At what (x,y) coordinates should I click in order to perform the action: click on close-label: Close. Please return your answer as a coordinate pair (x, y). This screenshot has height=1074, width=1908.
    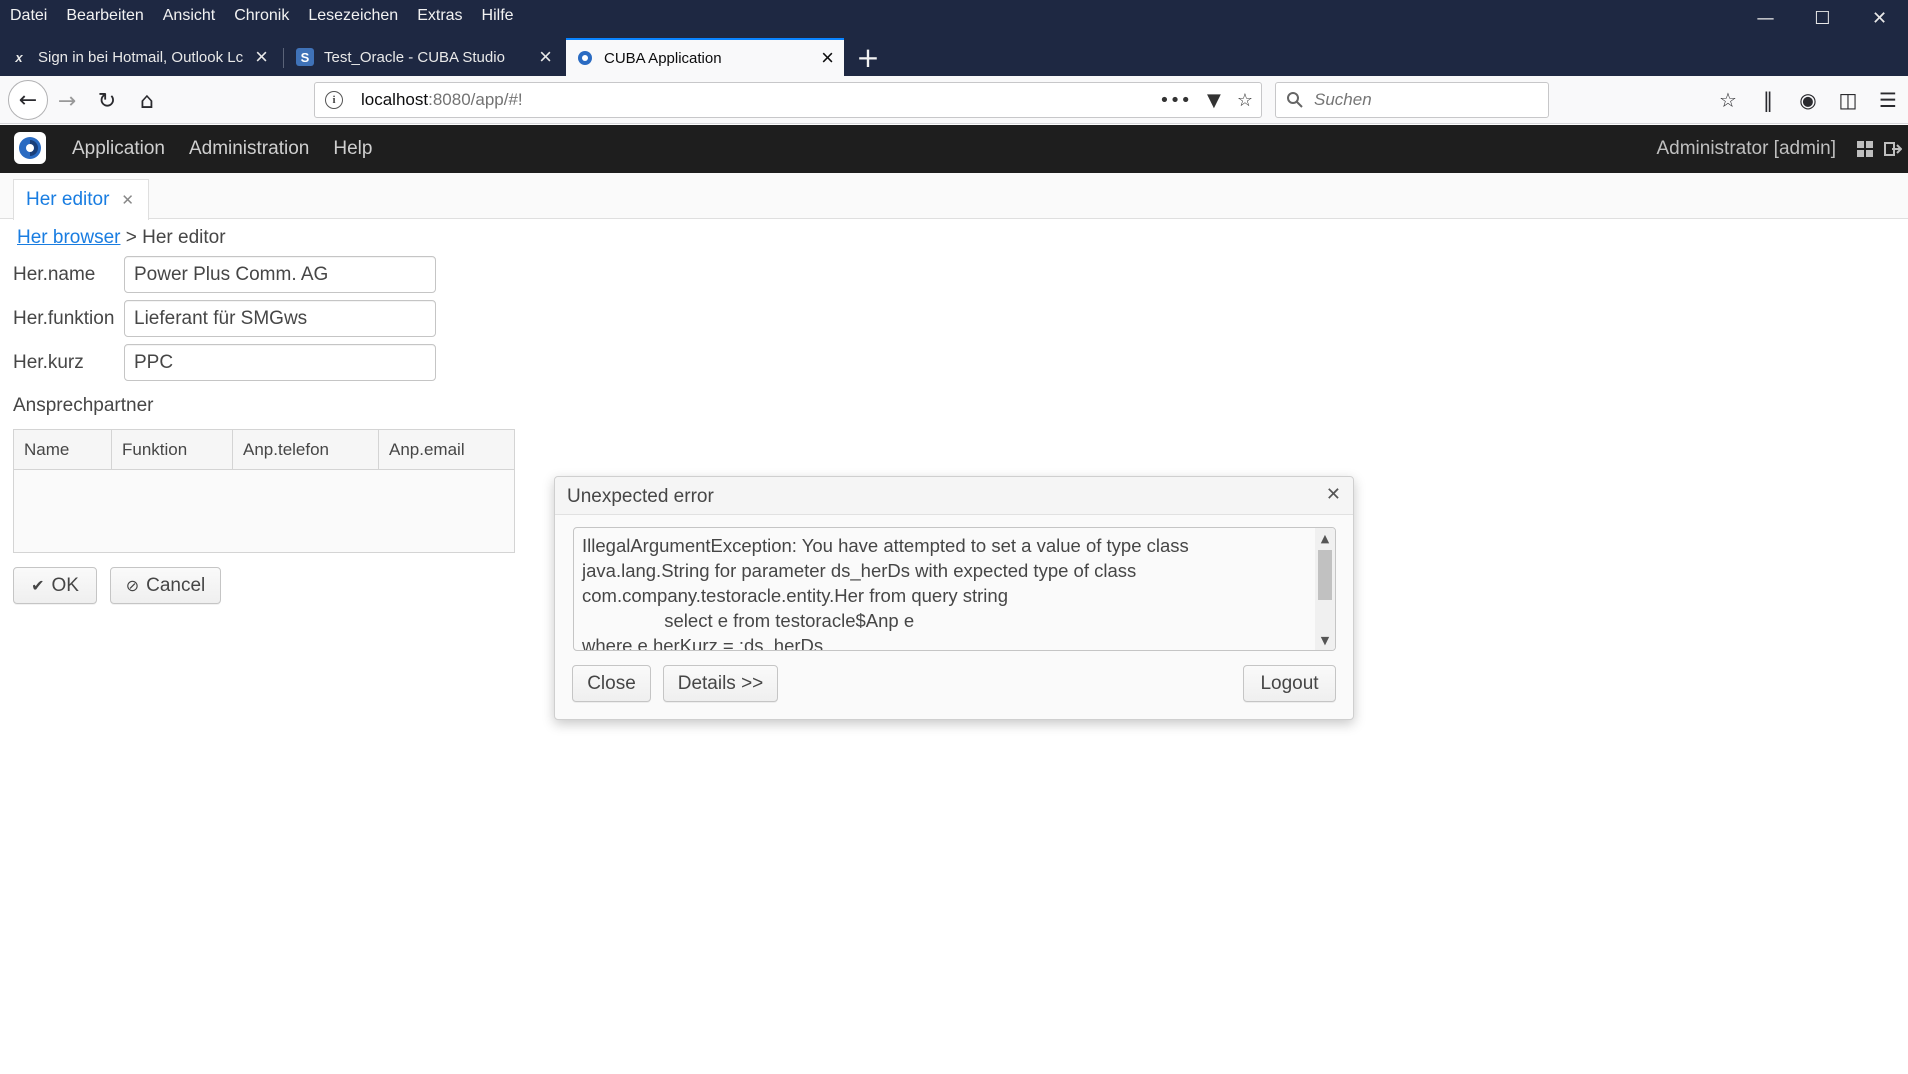
    Looking at the image, I should click on (611, 683).